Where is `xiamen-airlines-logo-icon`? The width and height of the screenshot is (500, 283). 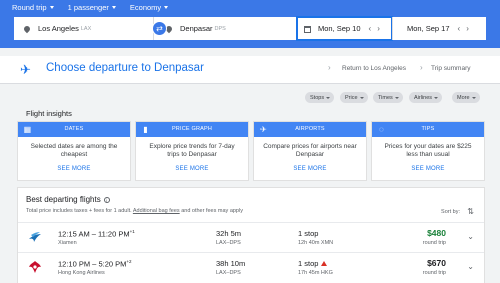 xiamen-airlines-logo-icon is located at coordinates (35, 237).